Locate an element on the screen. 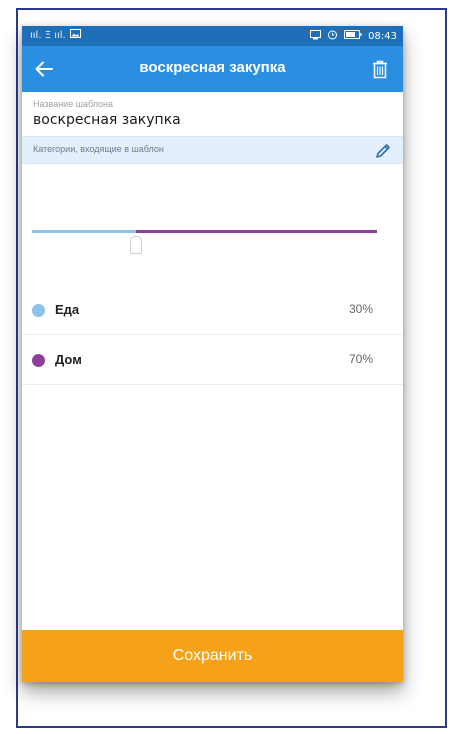 This screenshot has width=453, height=734. template-name-field: Название шаблона воскресная закупка is located at coordinates (212, 114).